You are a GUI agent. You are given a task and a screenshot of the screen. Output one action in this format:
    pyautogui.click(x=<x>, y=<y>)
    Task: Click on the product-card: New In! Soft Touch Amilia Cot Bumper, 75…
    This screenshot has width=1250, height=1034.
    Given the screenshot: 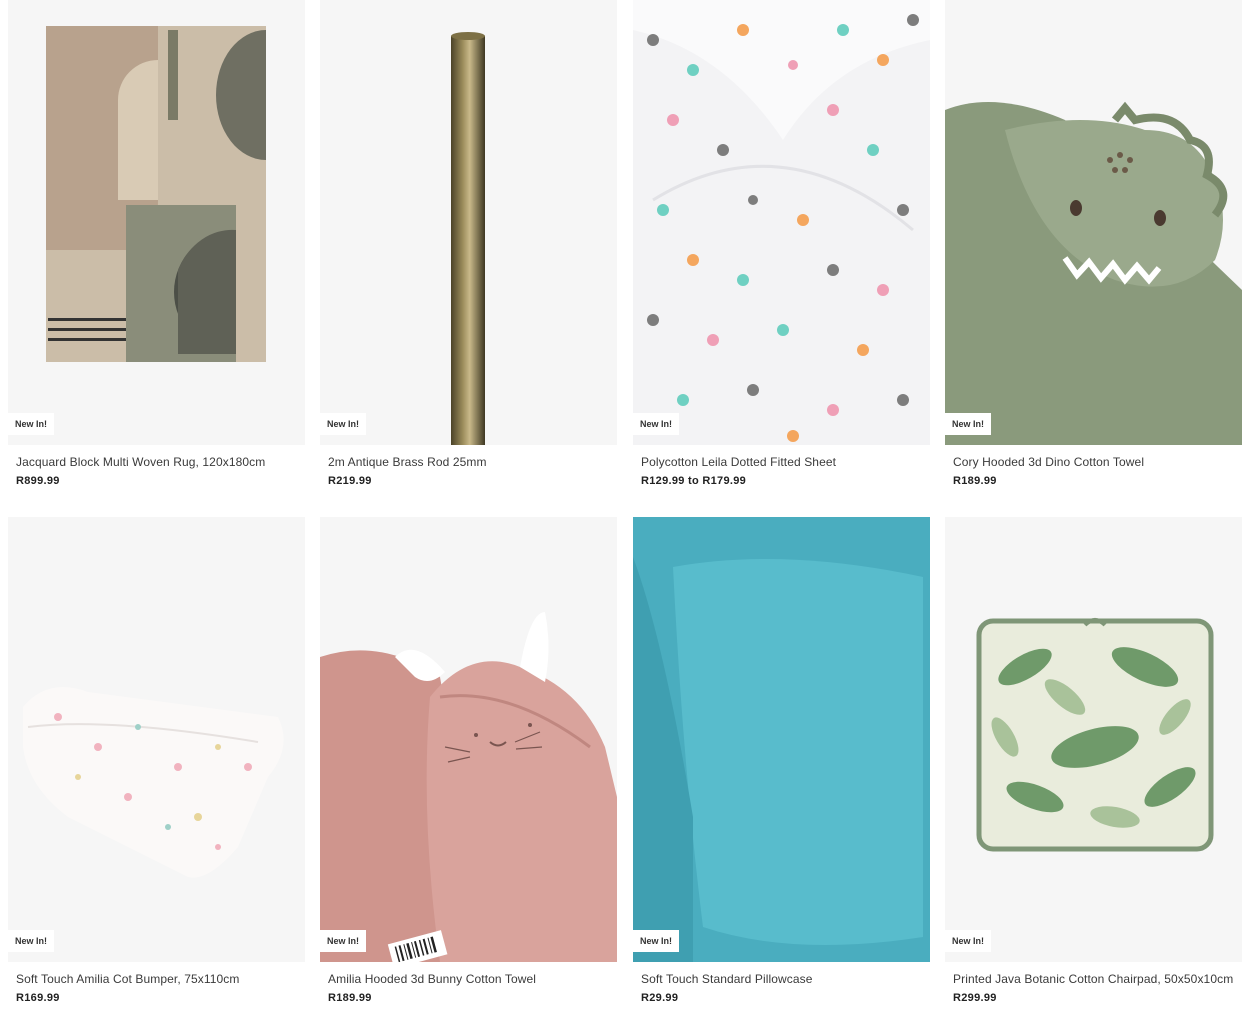 What is the action you would take?
    pyautogui.click(x=156, y=760)
    